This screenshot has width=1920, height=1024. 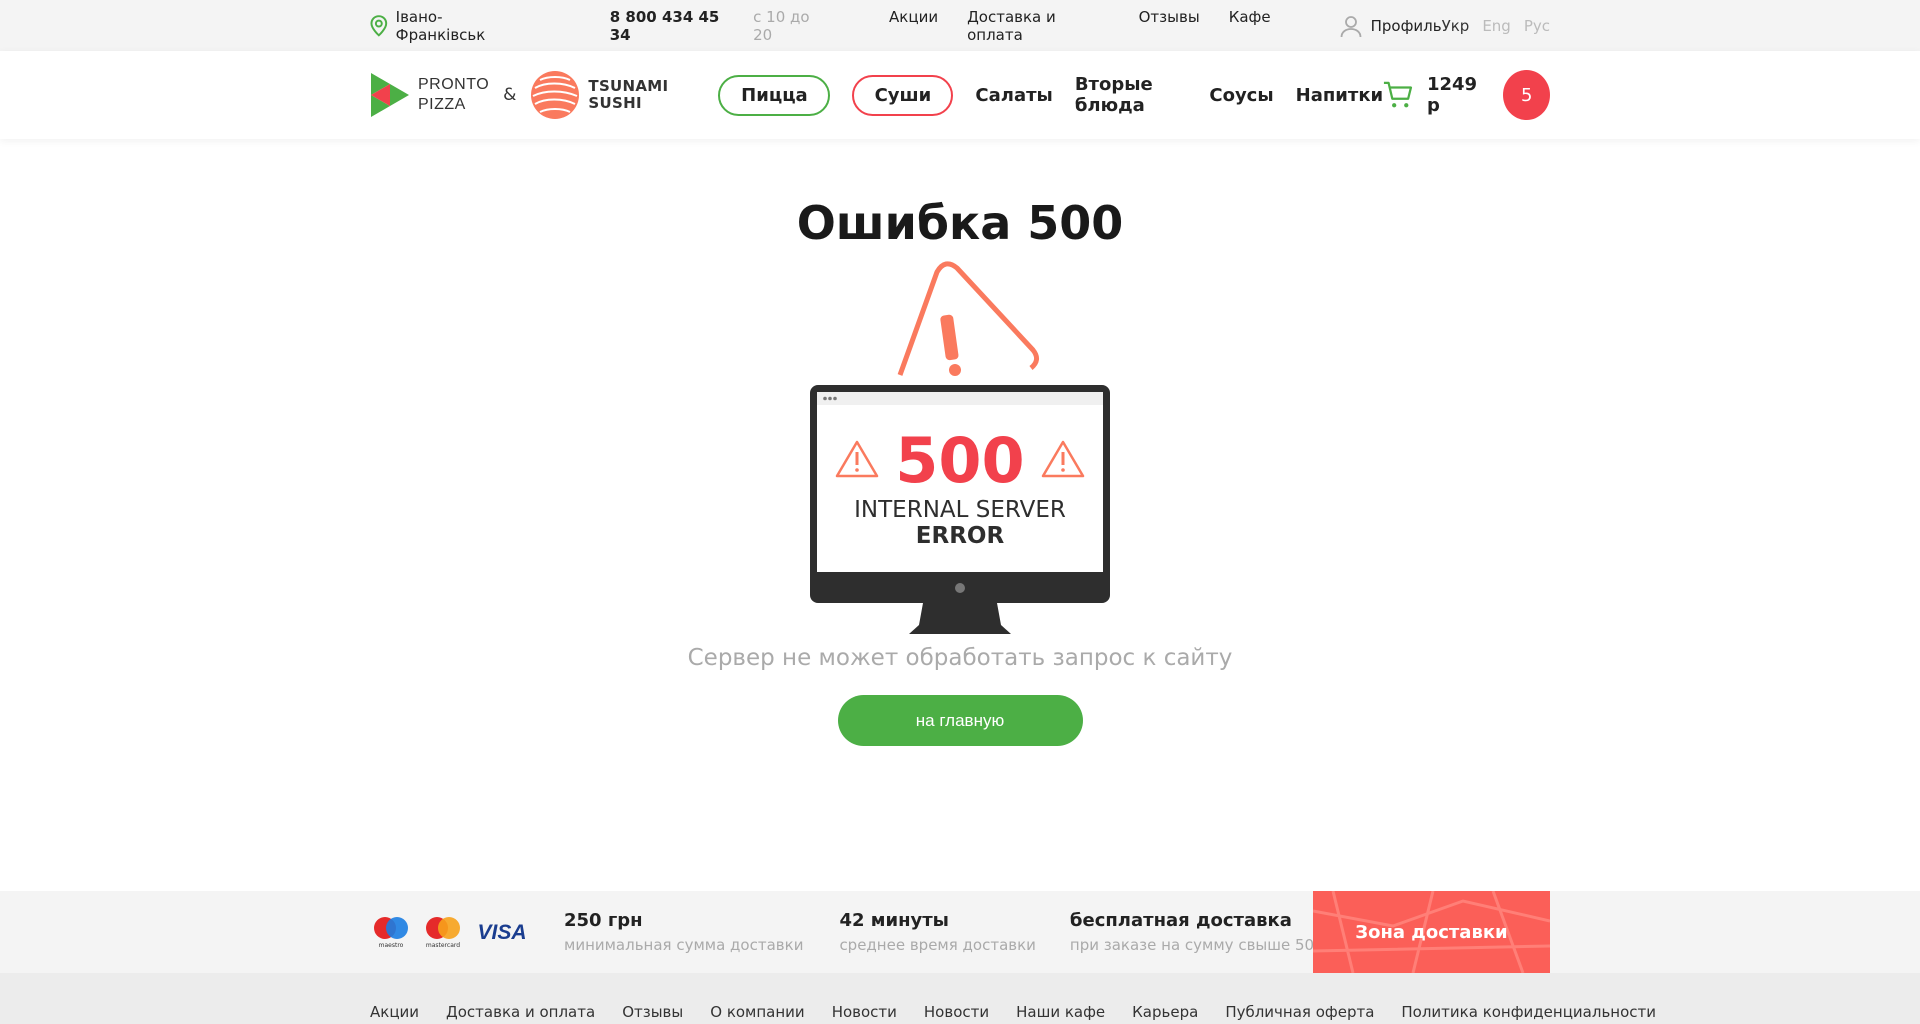 What do you see at coordinates (429, 95) in the screenshot?
I see `pronto-pizza-logo: PRONTO PIZZA` at bounding box center [429, 95].